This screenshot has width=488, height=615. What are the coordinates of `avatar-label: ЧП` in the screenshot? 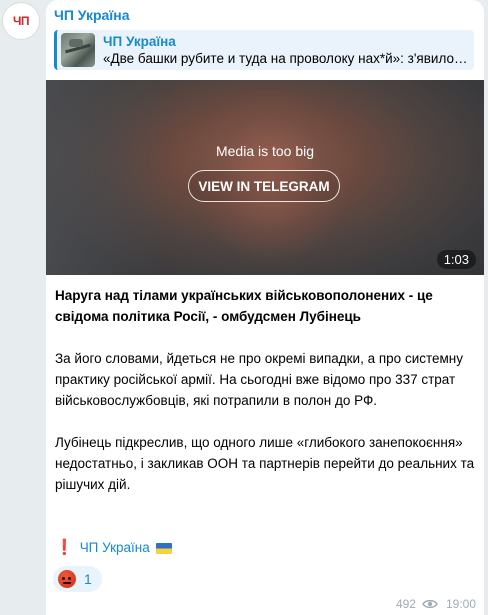 It's located at (21, 21).